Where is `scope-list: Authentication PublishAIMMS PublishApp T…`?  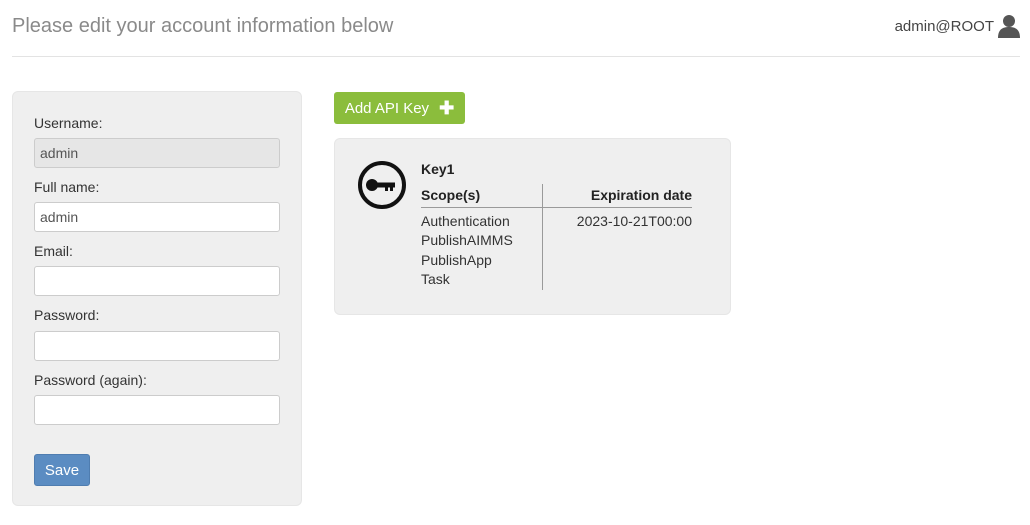 scope-list: Authentication PublishAIMMS PublishApp T… is located at coordinates (467, 250).